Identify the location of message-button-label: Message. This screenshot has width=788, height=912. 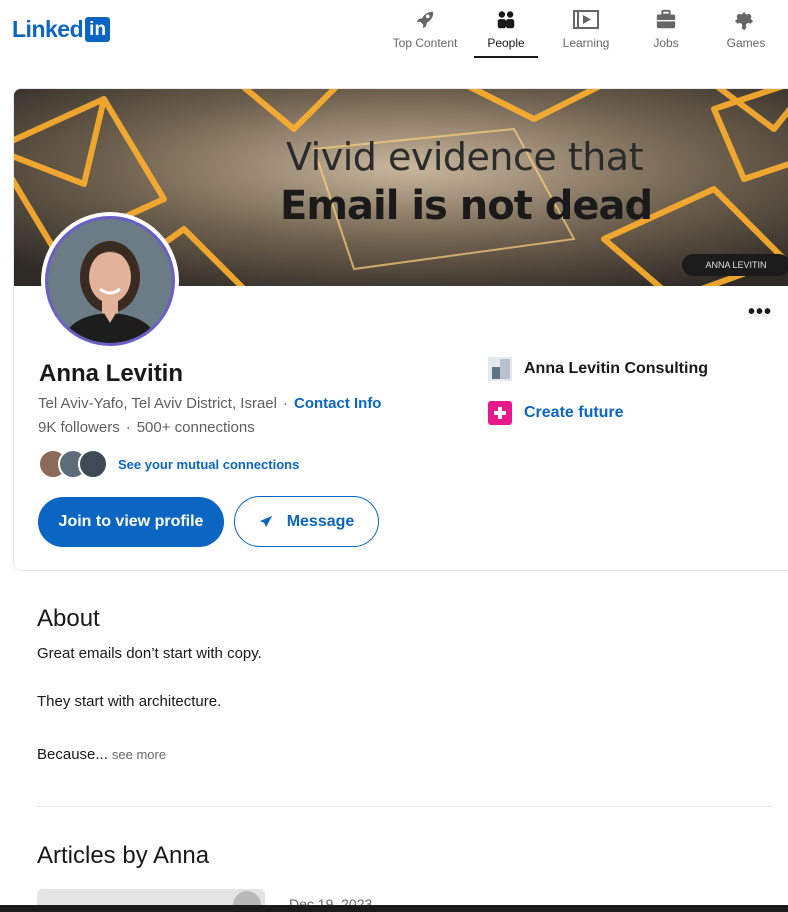
(320, 521).